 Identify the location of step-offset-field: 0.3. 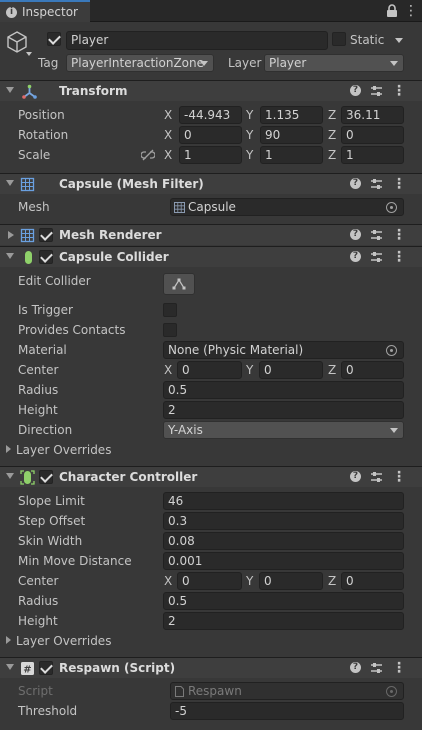
(283, 521).